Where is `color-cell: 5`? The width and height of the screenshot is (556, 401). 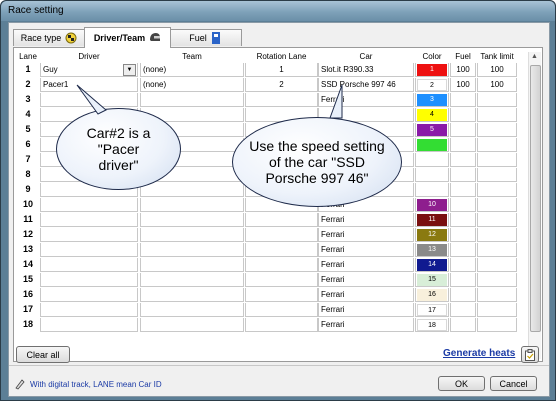 color-cell: 5 is located at coordinates (432, 130).